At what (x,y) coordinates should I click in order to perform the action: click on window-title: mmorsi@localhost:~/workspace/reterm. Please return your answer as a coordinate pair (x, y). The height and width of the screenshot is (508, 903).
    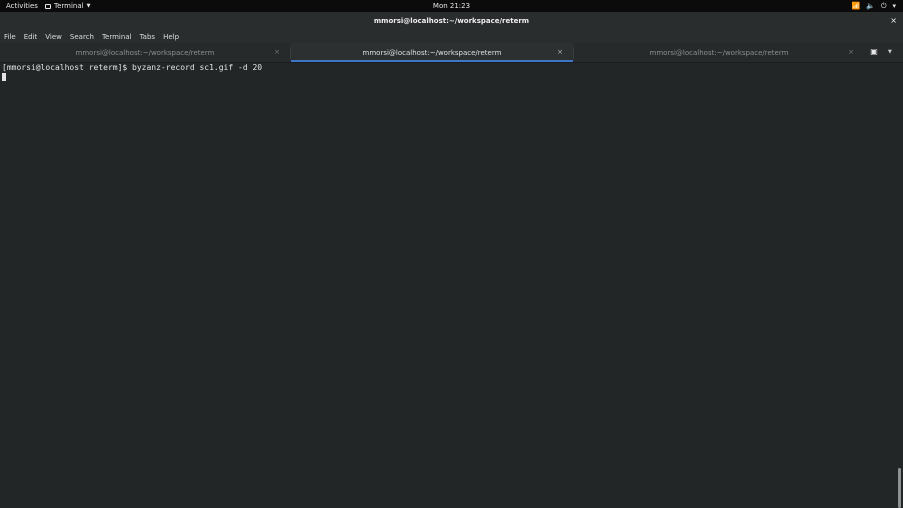
    Looking at the image, I should click on (451, 21).